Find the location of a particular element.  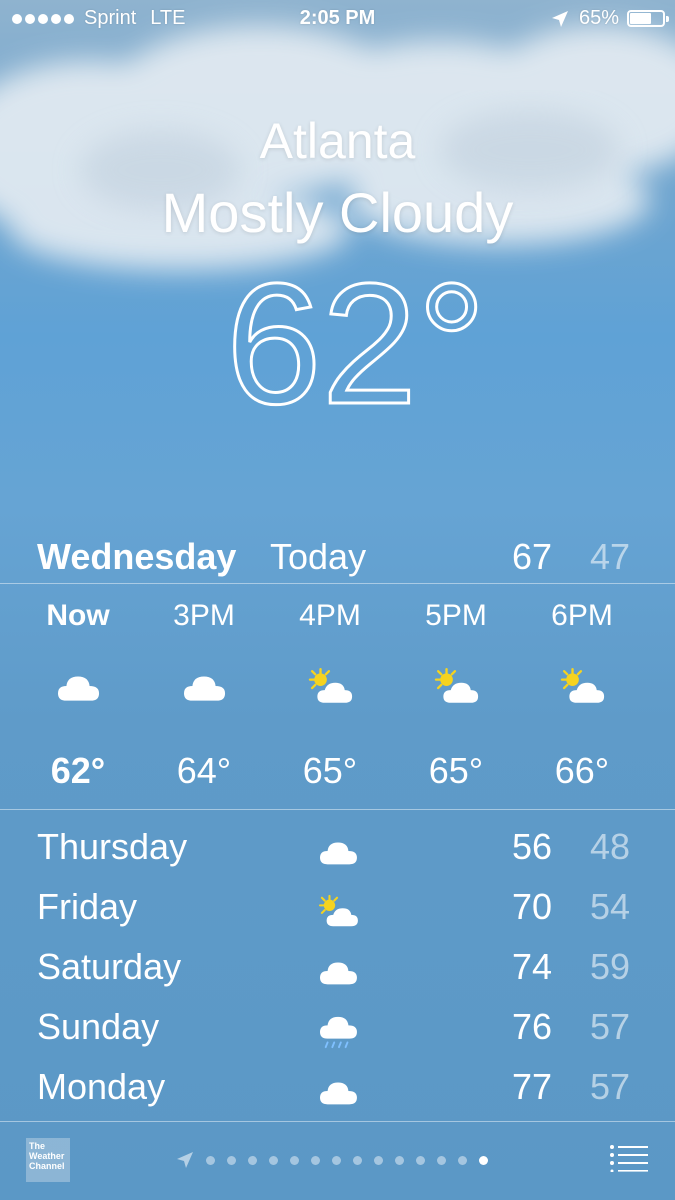

logo-text: The Weather Channel is located at coordinates (47, 1156).